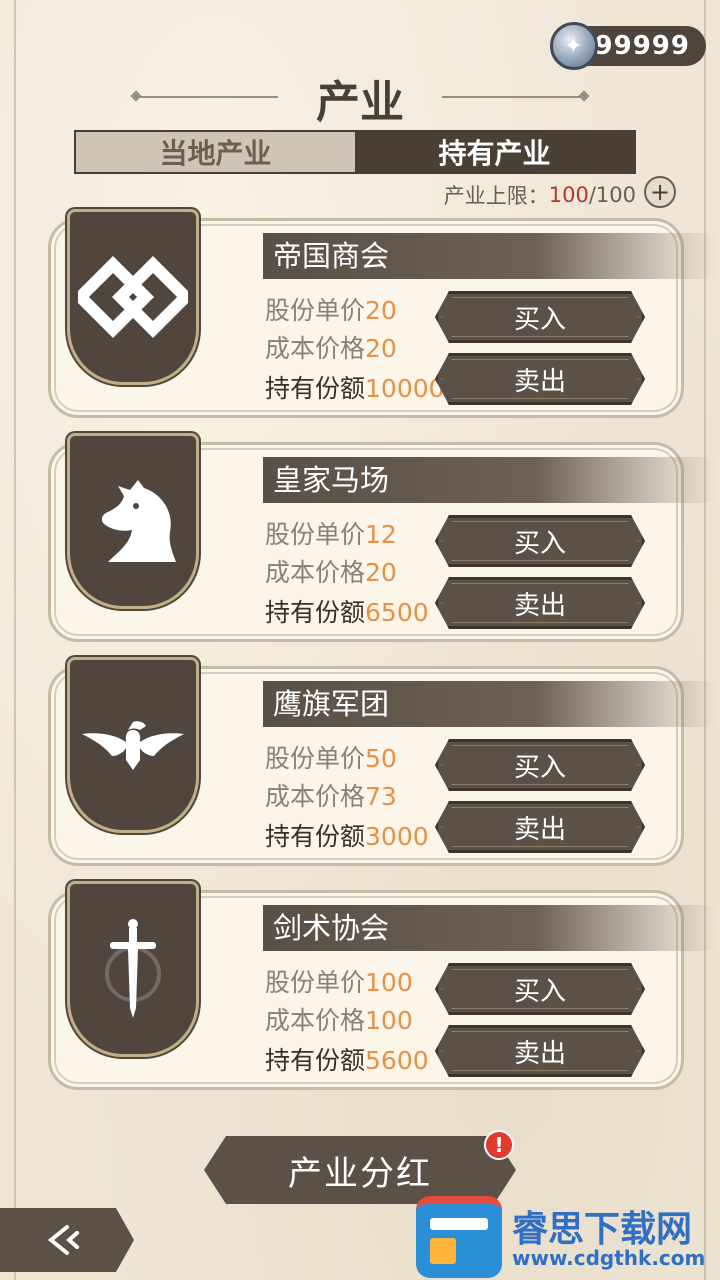 The image size is (720, 1280). Describe the element at coordinates (512, 97) in the screenshot. I see `title-ornament-right` at that location.